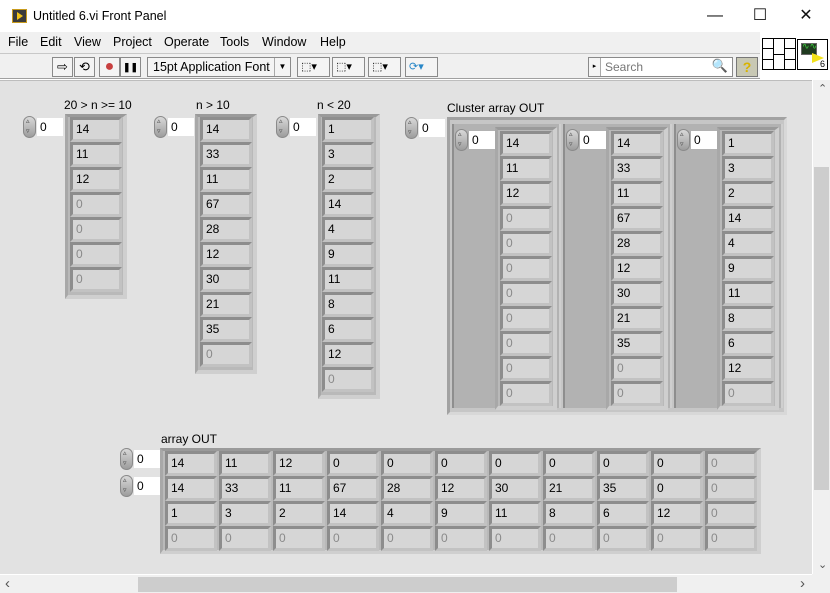 Image resolution: width=830 pixels, height=593 pixels. I want to click on scroll-down-icon: ⌄, so click(822, 564).